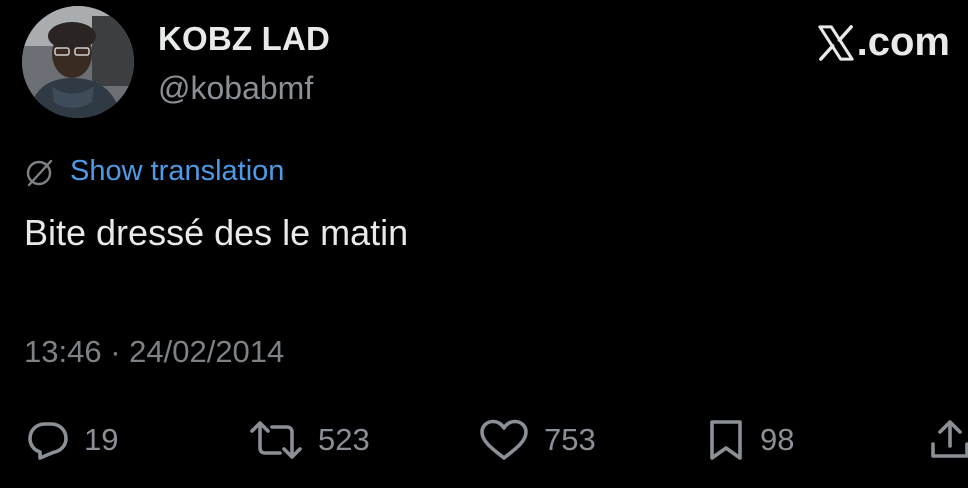 The image size is (968, 488). What do you see at coordinates (177, 171) in the screenshot?
I see `show-translation-link: Show translation` at bounding box center [177, 171].